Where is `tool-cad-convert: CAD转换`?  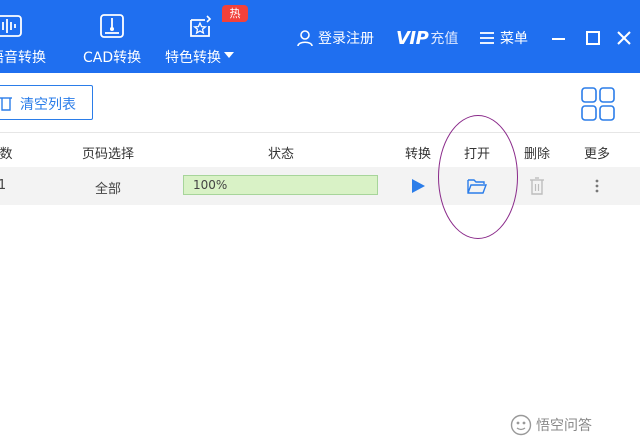 tool-cad-convert: CAD转换 is located at coordinates (112, 36).